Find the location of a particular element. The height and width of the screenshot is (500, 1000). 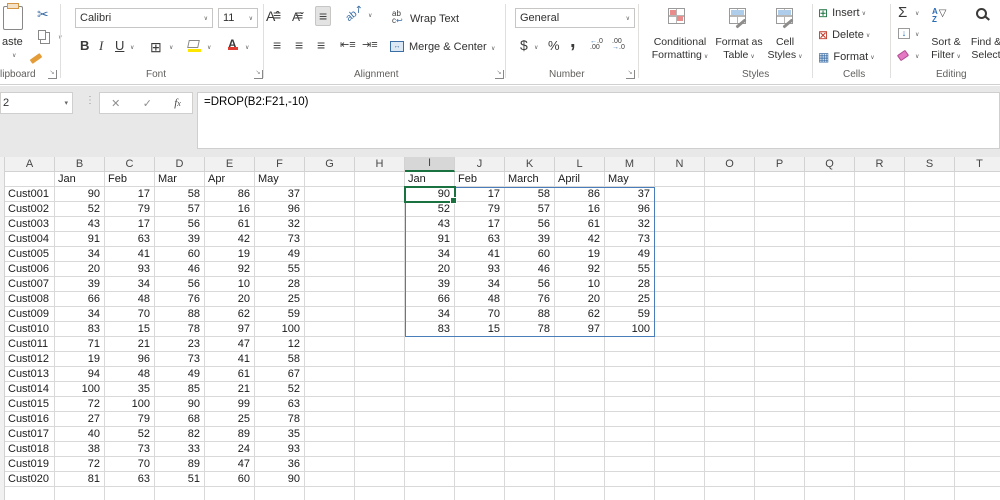

enter-icon: ✓ is located at coordinates (147, 103).